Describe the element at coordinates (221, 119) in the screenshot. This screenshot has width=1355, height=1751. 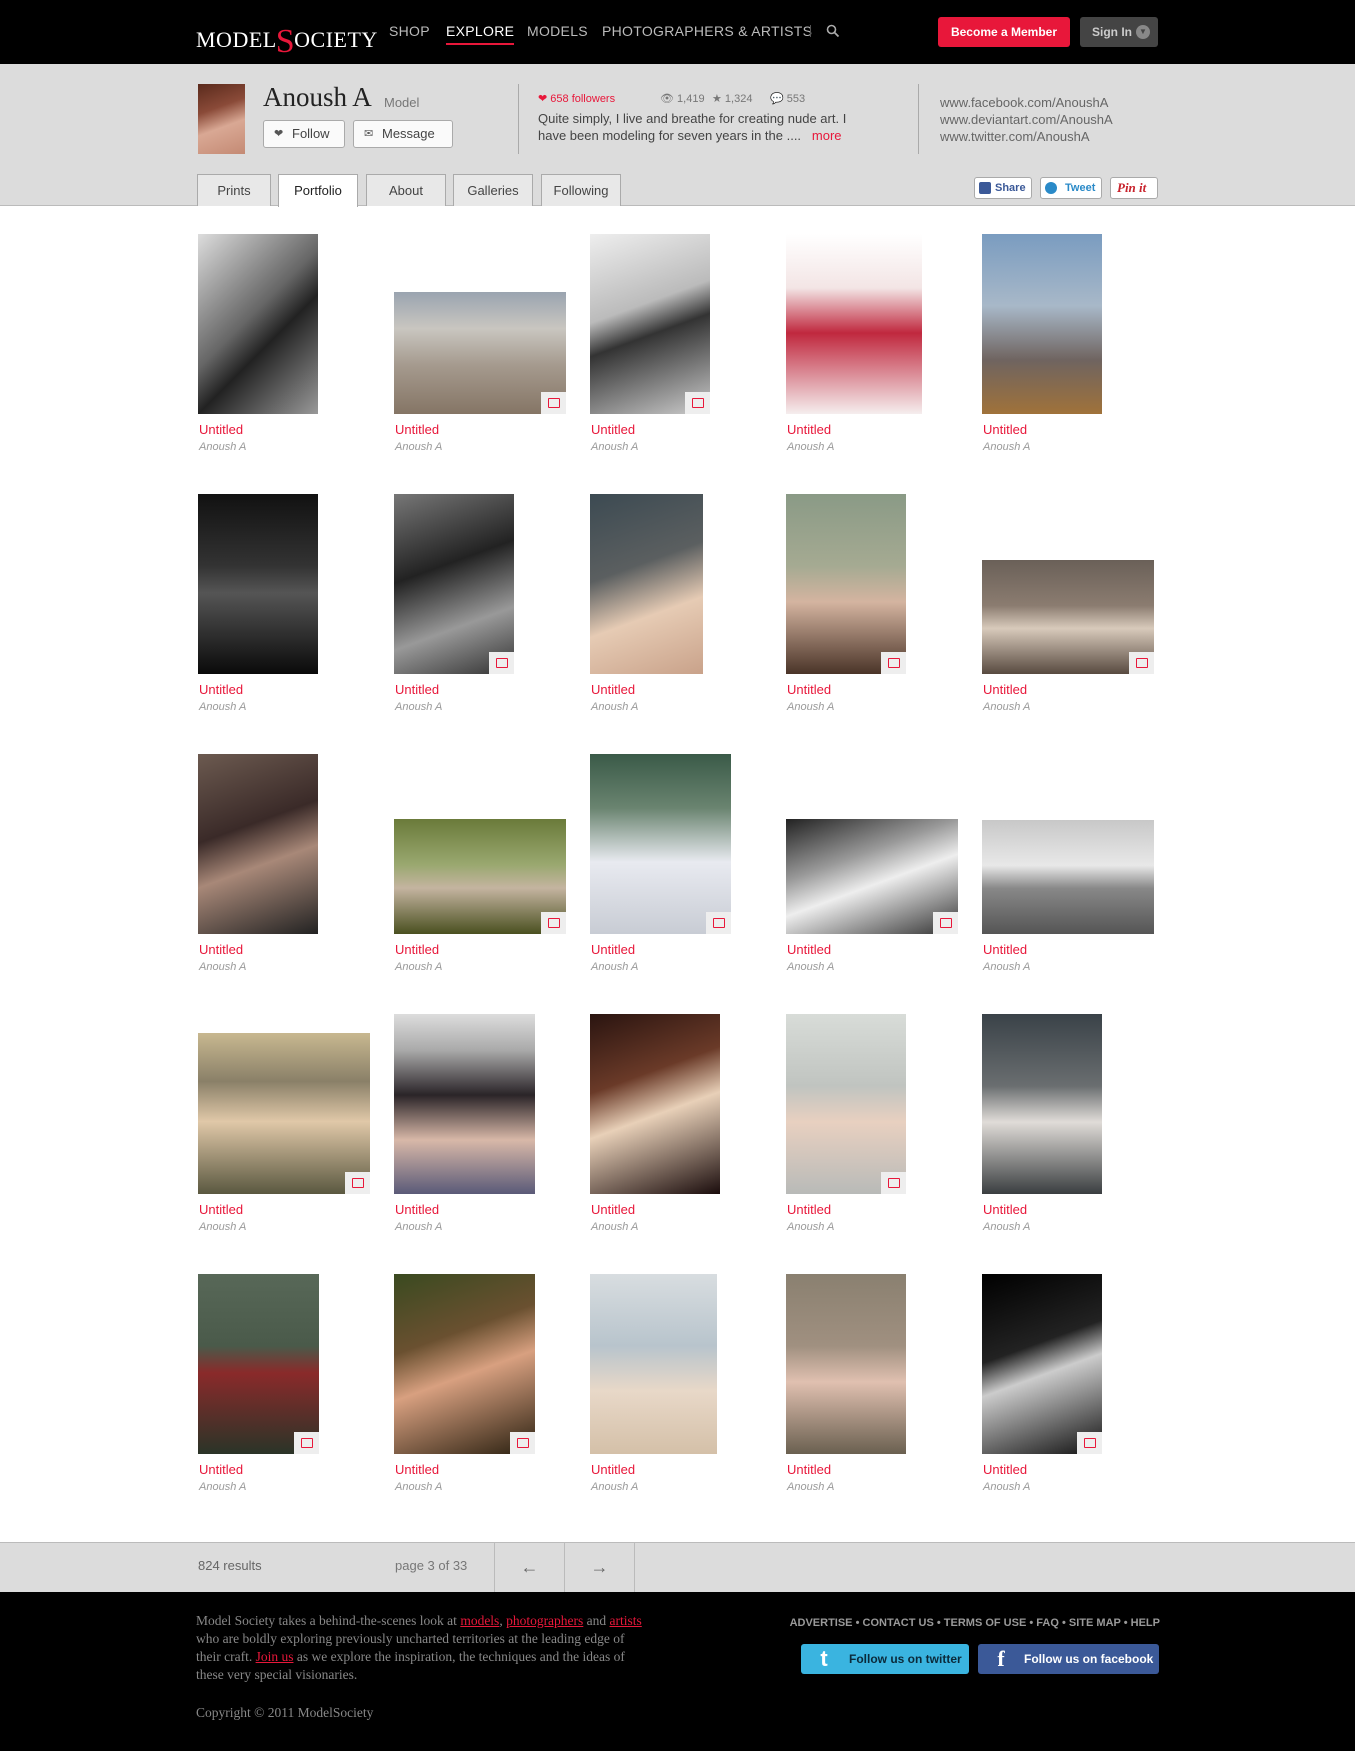
I see `avatar` at that location.